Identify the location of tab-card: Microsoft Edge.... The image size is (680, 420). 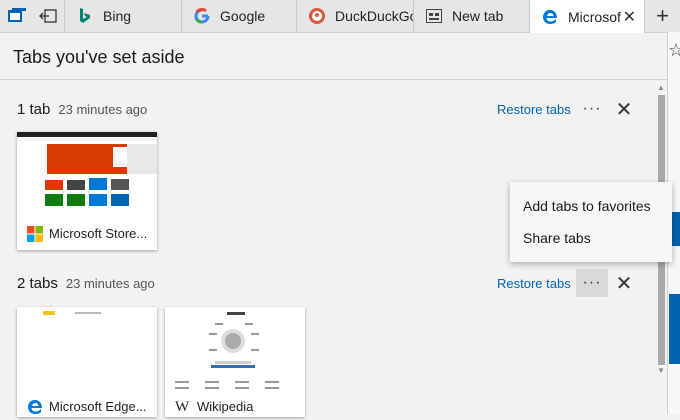
(87, 362).